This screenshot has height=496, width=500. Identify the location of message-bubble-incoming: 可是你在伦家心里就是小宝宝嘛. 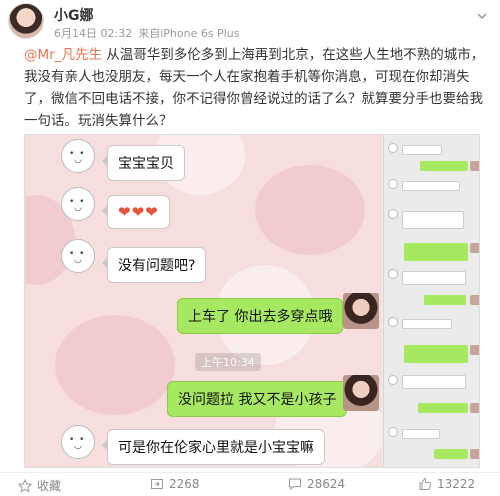
(213, 447).